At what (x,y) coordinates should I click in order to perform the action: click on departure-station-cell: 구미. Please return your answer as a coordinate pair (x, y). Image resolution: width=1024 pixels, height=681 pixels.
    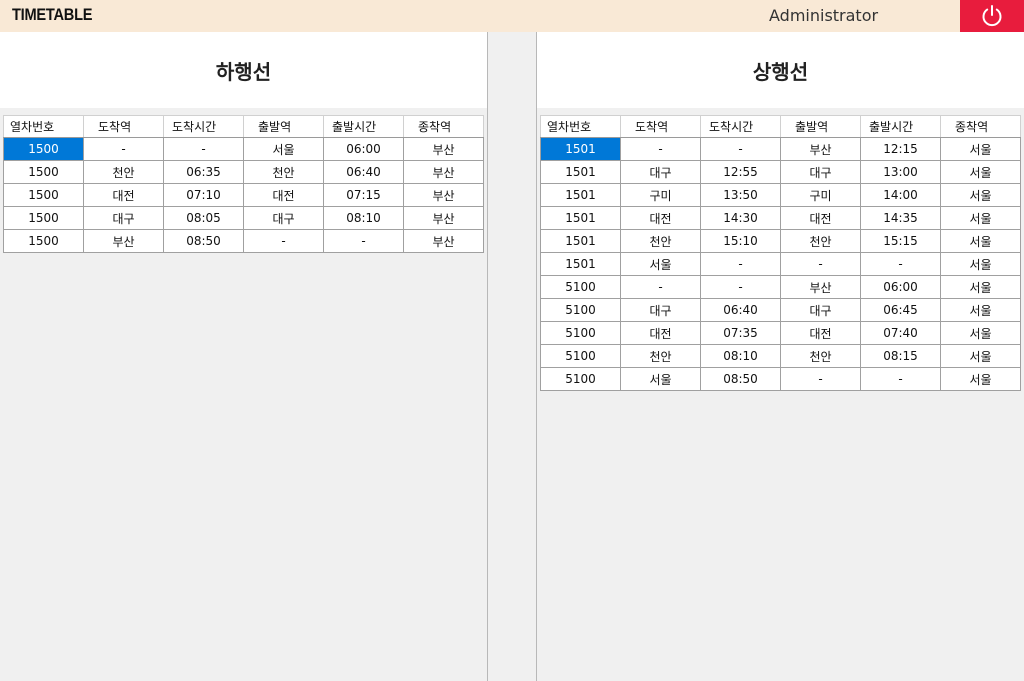
    Looking at the image, I should click on (820, 195).